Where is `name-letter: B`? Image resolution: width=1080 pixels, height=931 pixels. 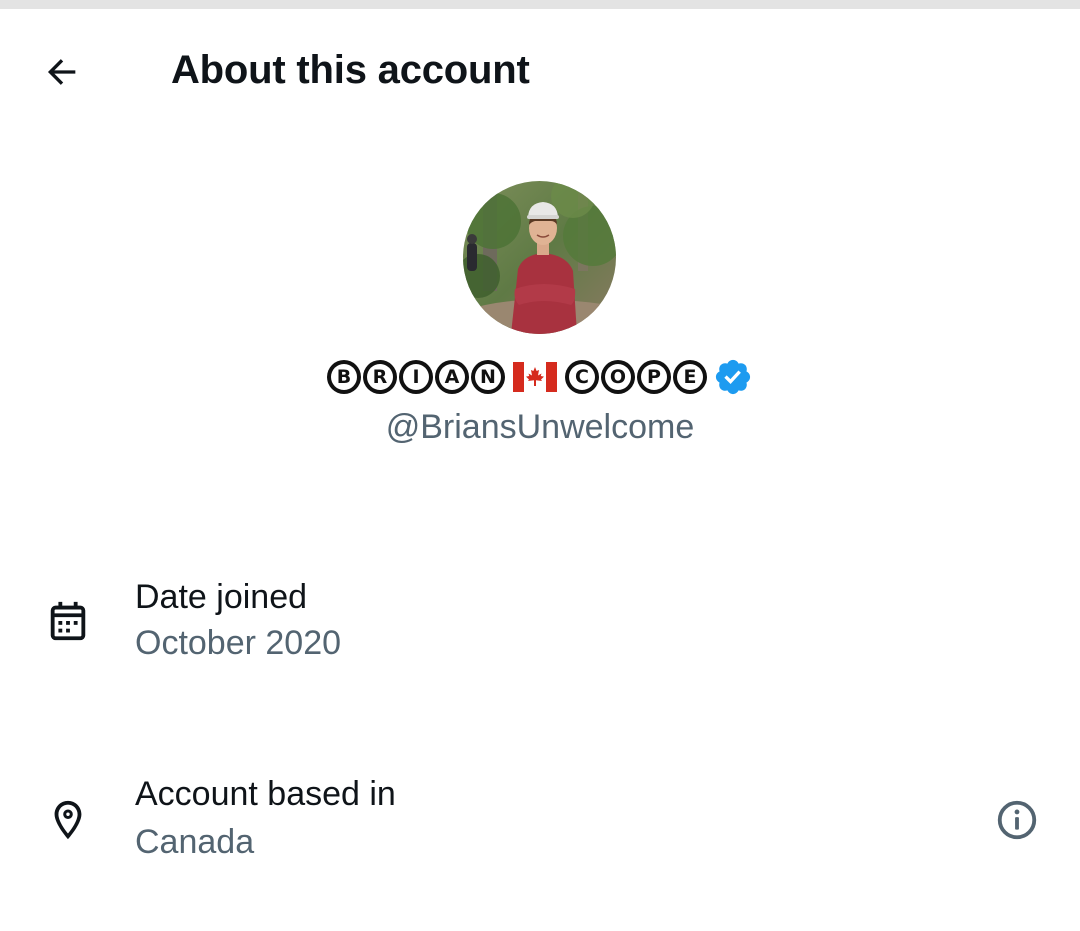
name-letter: B is located at coordinates (344, 377).